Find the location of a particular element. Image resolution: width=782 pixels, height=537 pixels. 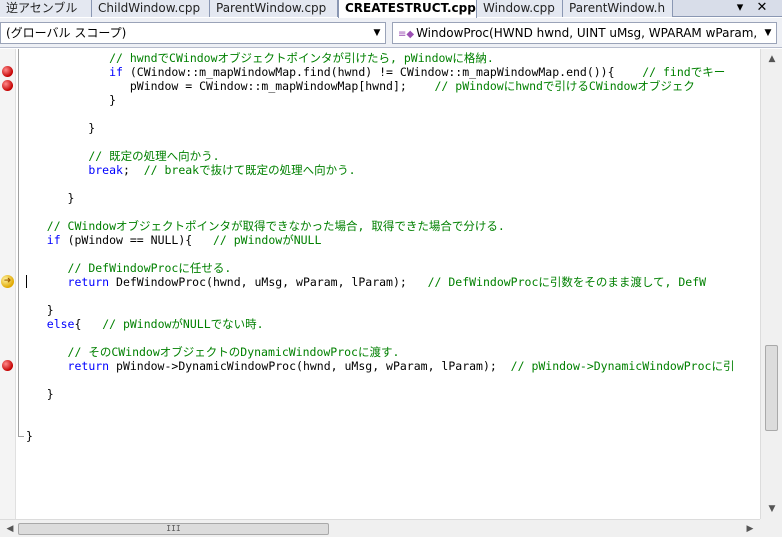

scroll-right-icon: ▶ is located at coordinates (750, 529).